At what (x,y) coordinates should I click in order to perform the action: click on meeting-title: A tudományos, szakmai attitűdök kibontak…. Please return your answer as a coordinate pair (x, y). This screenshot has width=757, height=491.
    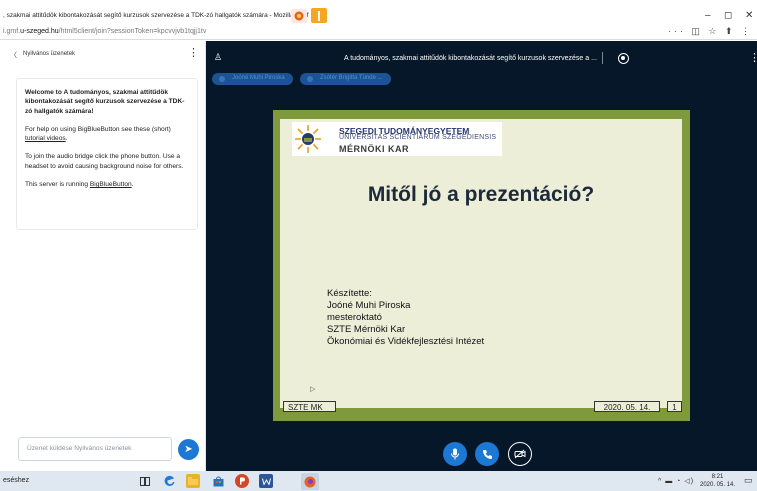
    Looking at the image, I should click on (470, 58).